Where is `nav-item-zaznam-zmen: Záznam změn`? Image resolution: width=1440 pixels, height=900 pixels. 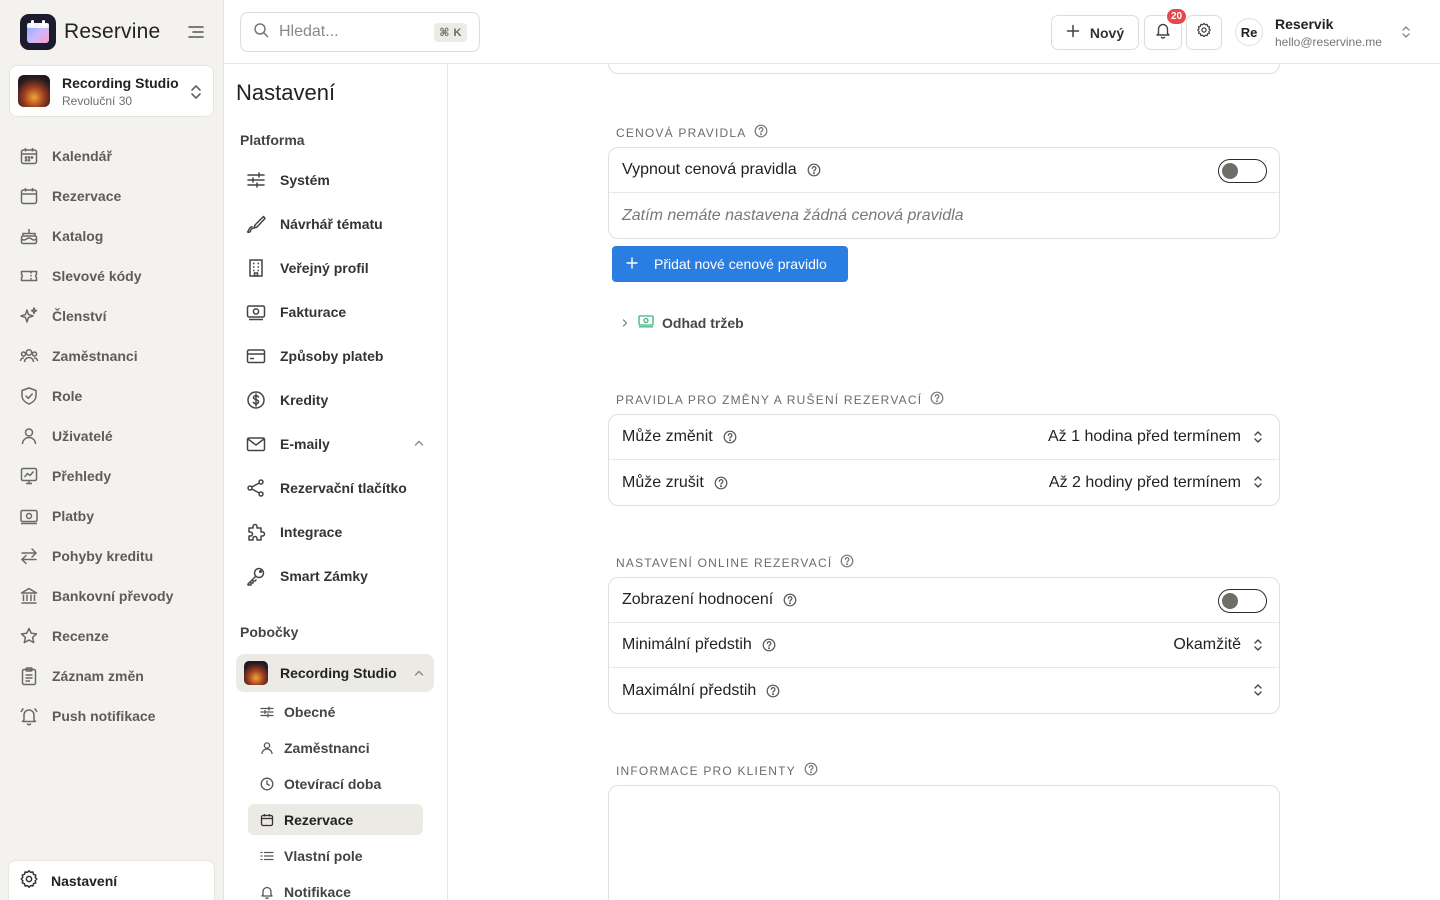
nav-item-zaznam-zmen: Záznam změn is located at coordinates (112, 676).